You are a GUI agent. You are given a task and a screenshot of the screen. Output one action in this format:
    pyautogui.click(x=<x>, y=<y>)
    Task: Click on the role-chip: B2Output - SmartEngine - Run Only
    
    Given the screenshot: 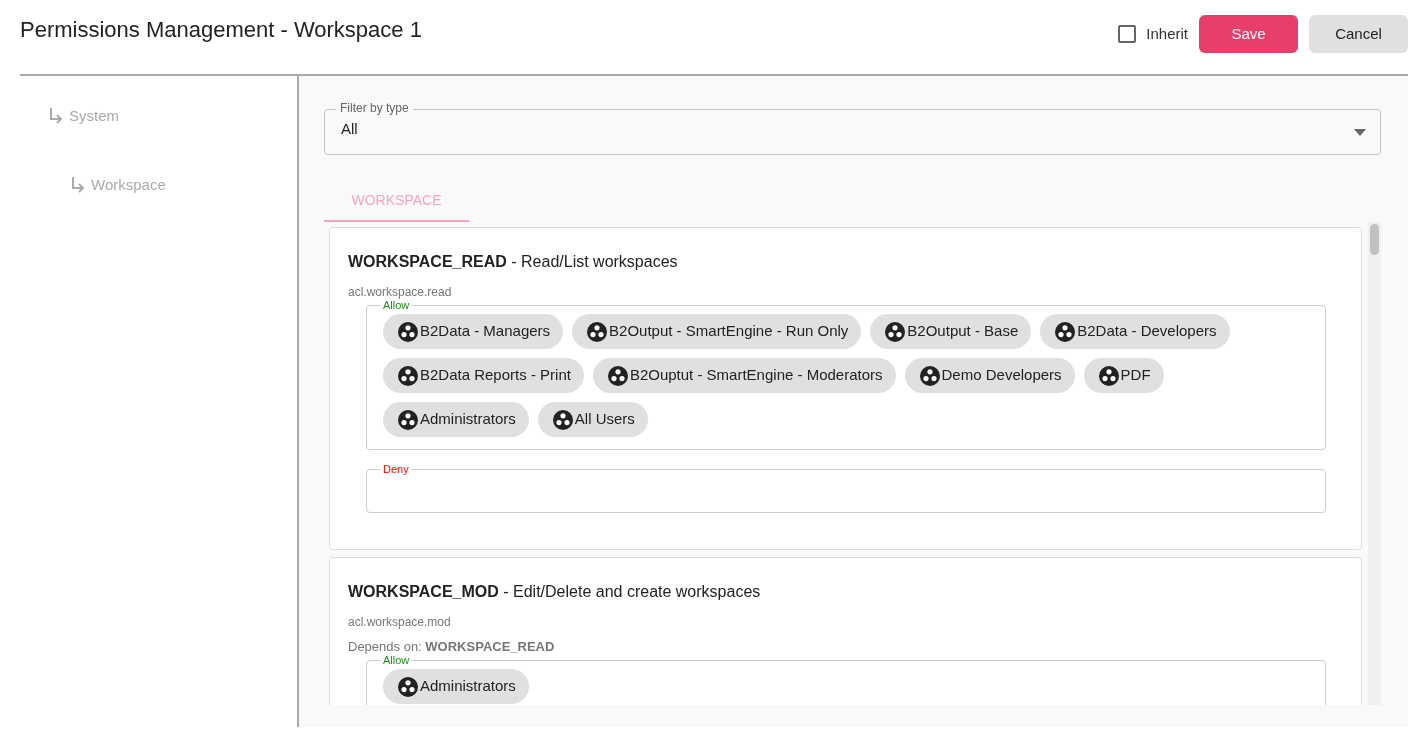 What is the action you would take?
    pyautogui.click(x=717, y=331)
    